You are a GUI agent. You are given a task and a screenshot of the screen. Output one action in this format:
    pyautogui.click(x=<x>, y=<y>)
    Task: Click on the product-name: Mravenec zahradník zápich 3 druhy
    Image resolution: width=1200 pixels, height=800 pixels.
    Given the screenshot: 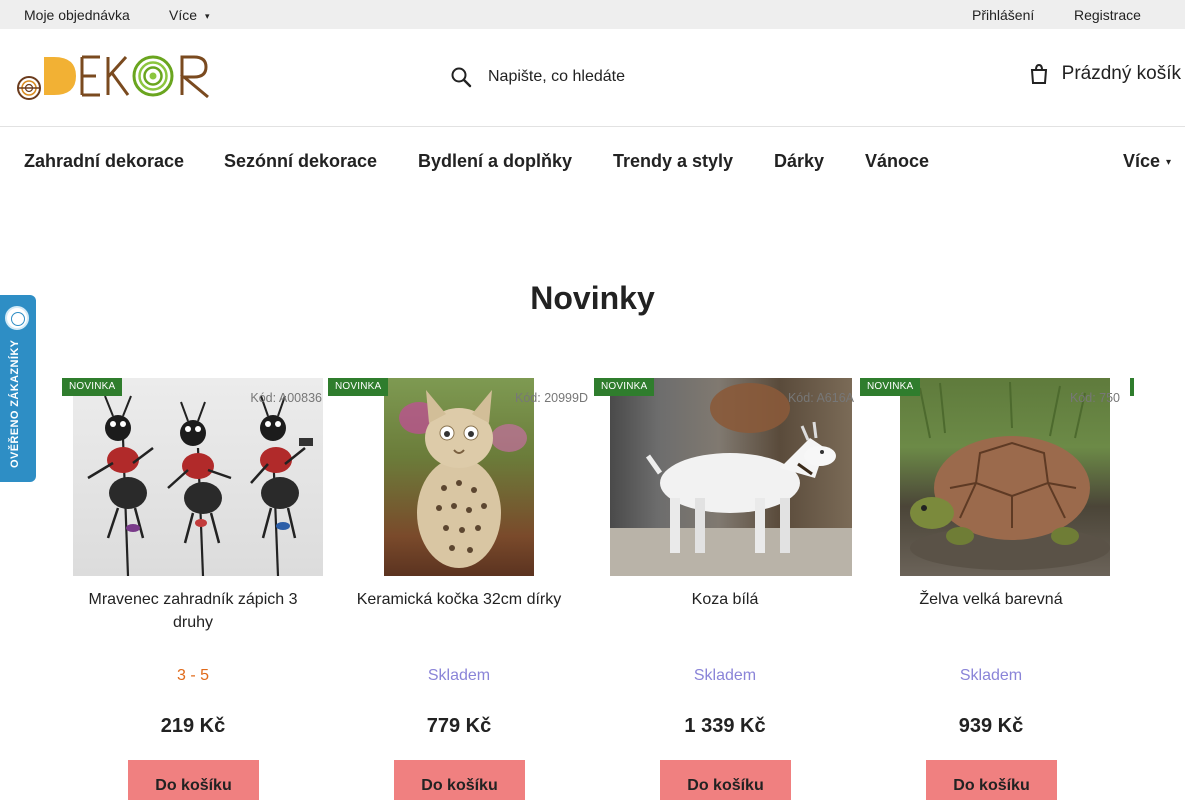 What is the action you would take?
    pyautogui.click(x=193, y=611)
    